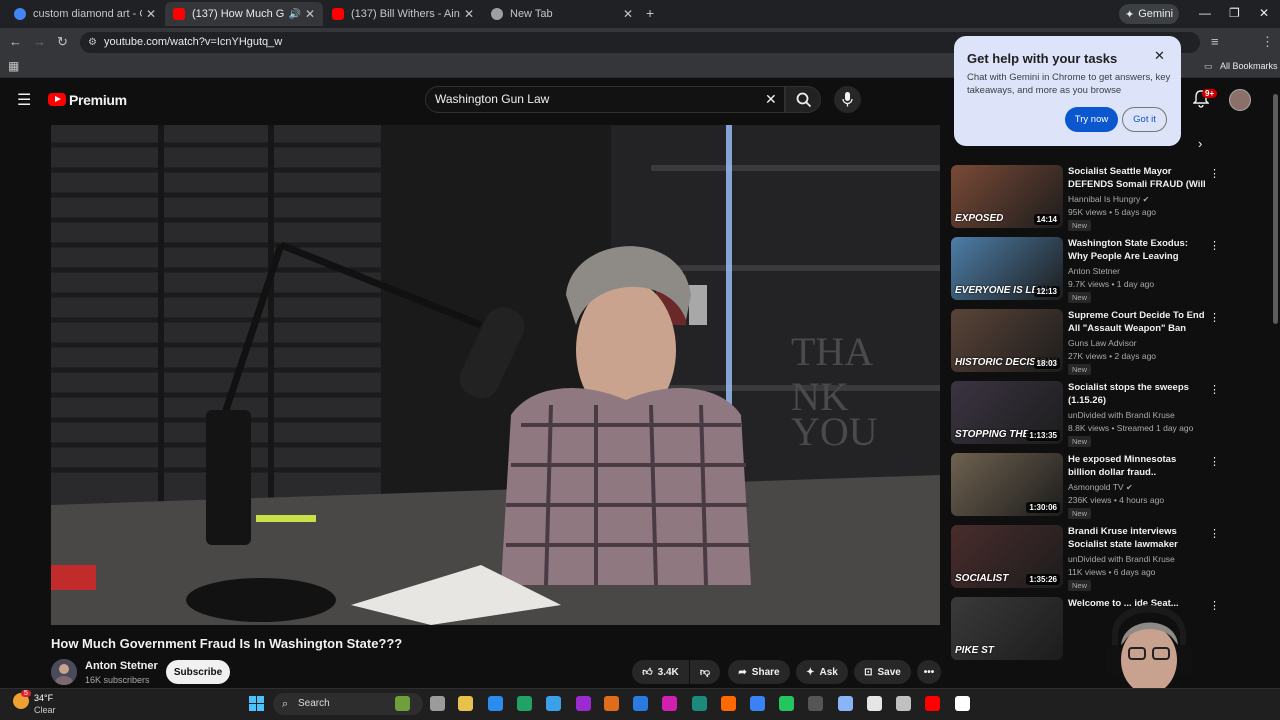  Describe the element at coordinates (62, 42) in the screenshot. I see `reload-icon: ↻` at that location.